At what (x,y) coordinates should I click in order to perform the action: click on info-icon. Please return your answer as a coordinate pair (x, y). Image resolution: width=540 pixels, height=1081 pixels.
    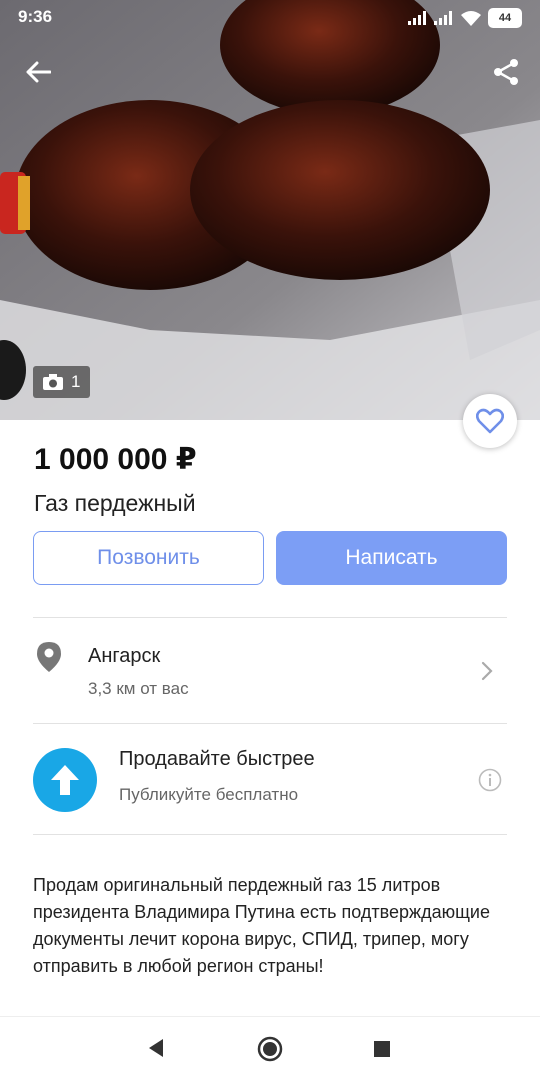
    Looking at the image, I should click on (490, 780).